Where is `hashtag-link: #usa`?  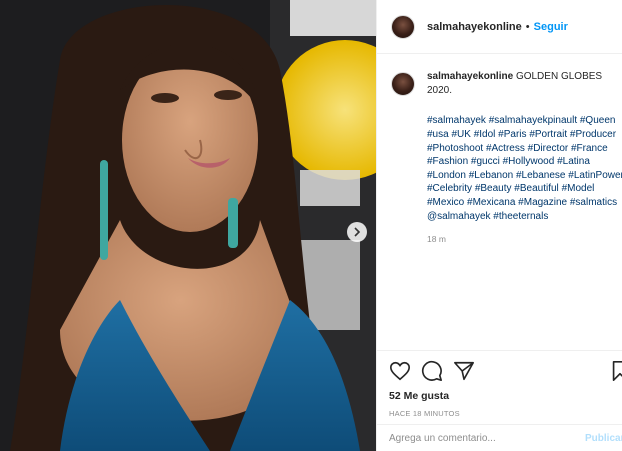 hashtag-link: #usa is located at coordinates (438, 134).